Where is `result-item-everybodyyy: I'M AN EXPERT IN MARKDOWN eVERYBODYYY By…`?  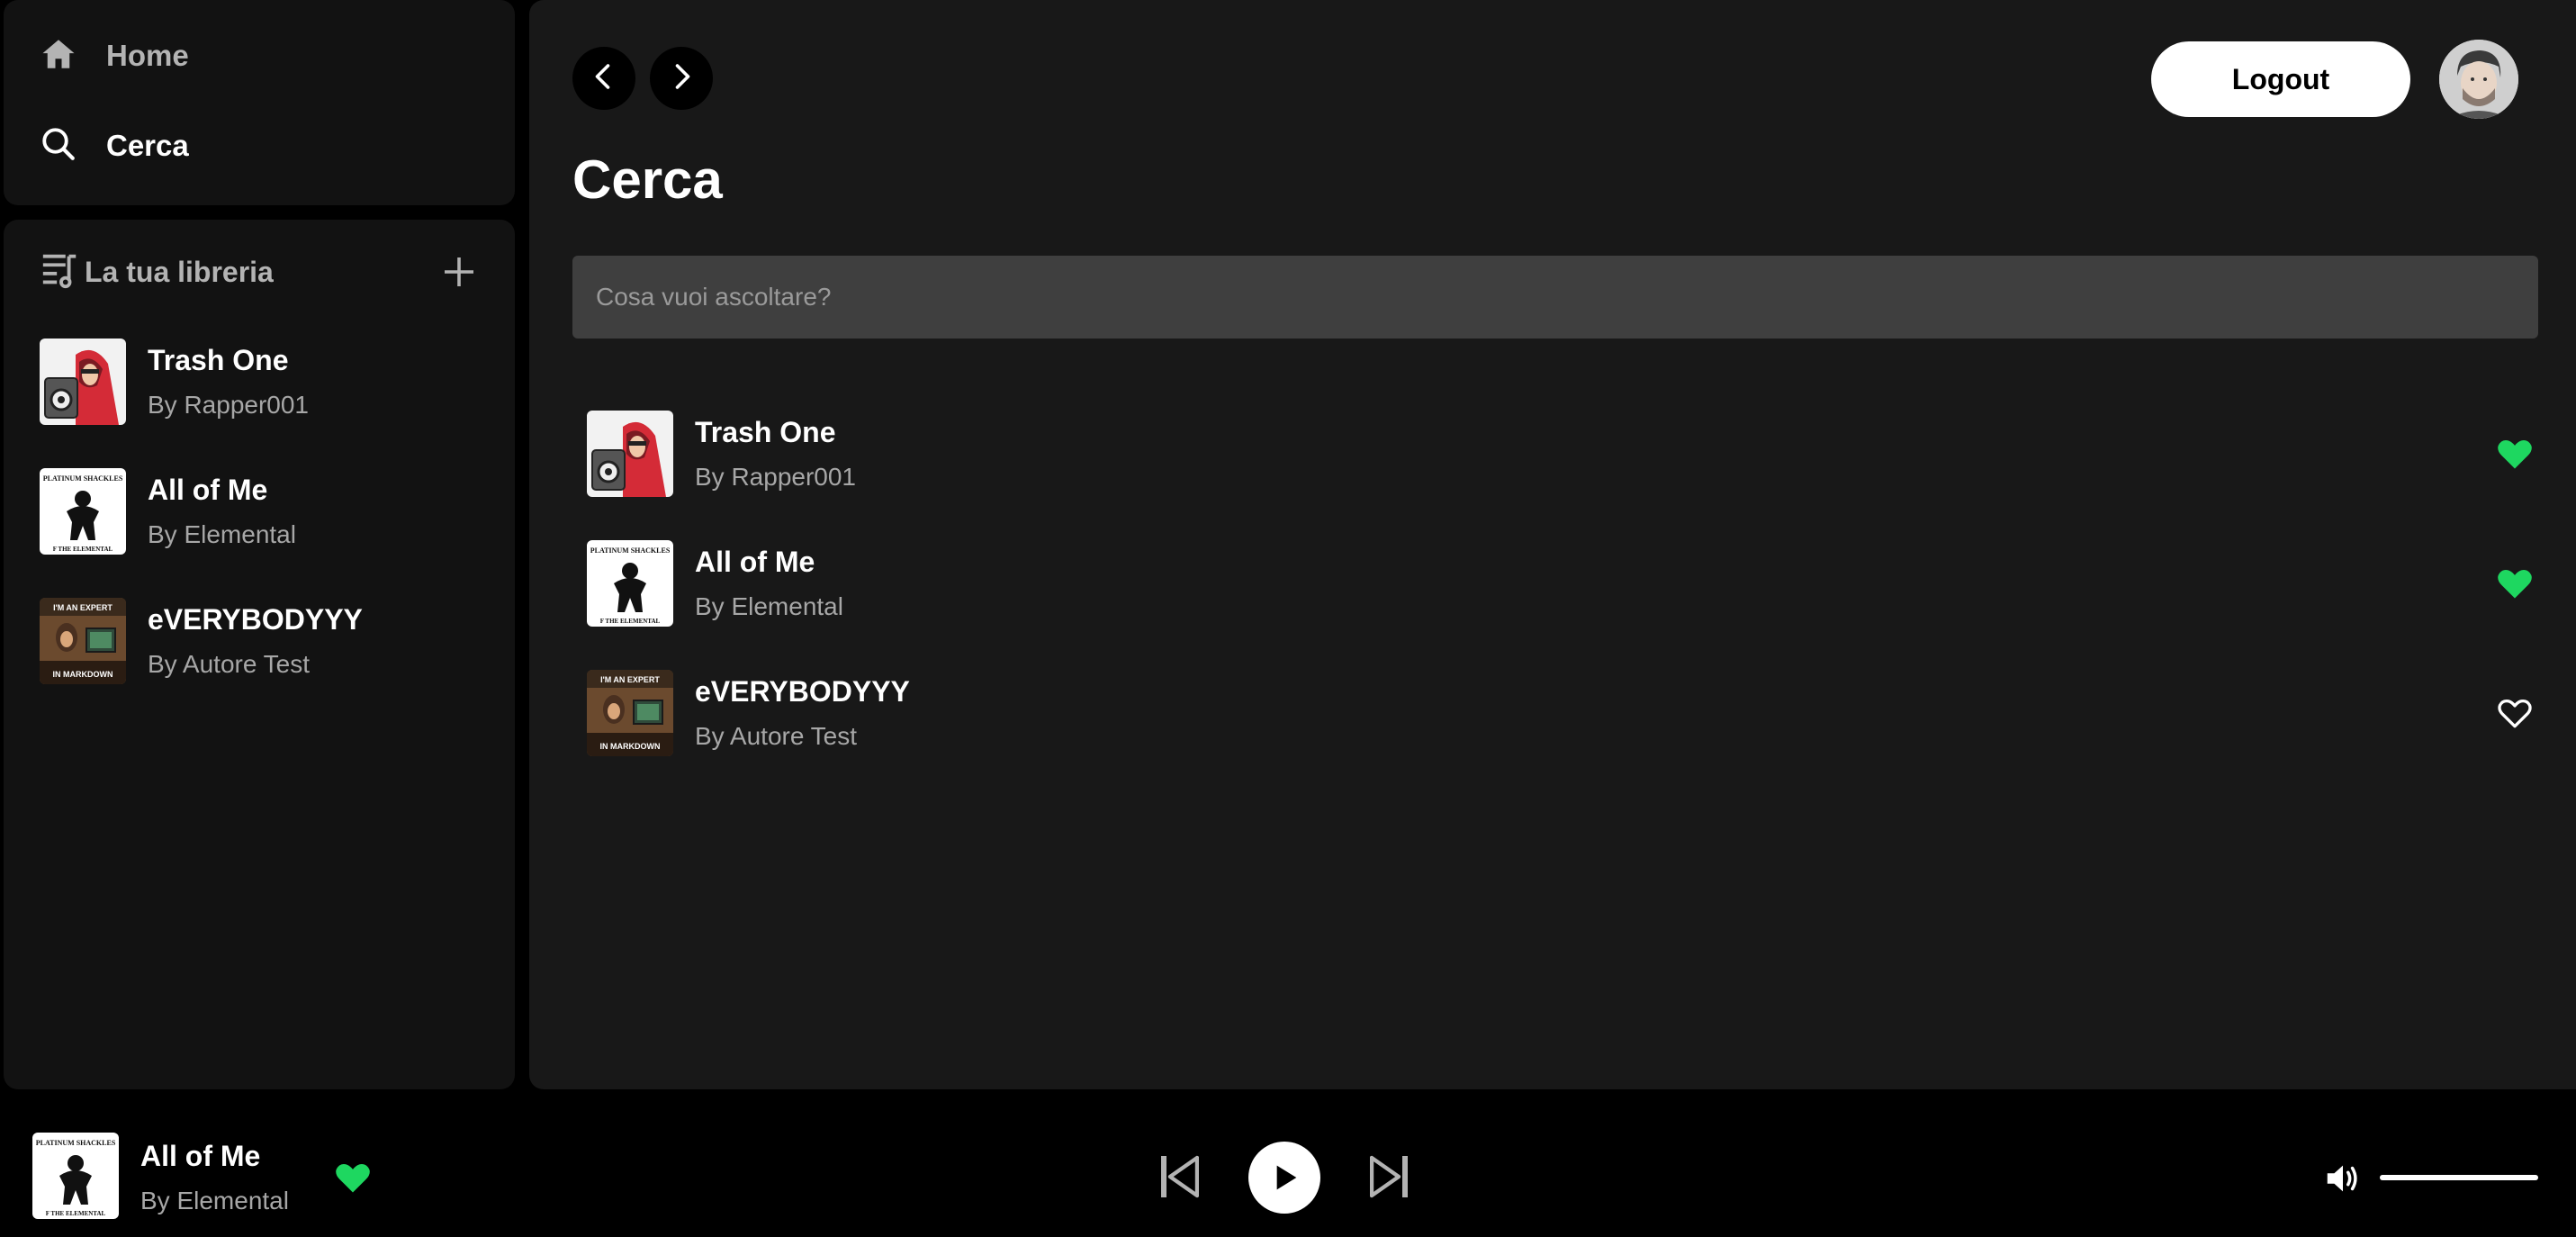 result-item-everybodyyy: I'M AN EXPERT IN MARKDOWN eVERYBODYYY By… is located at coordinates (748, 713).